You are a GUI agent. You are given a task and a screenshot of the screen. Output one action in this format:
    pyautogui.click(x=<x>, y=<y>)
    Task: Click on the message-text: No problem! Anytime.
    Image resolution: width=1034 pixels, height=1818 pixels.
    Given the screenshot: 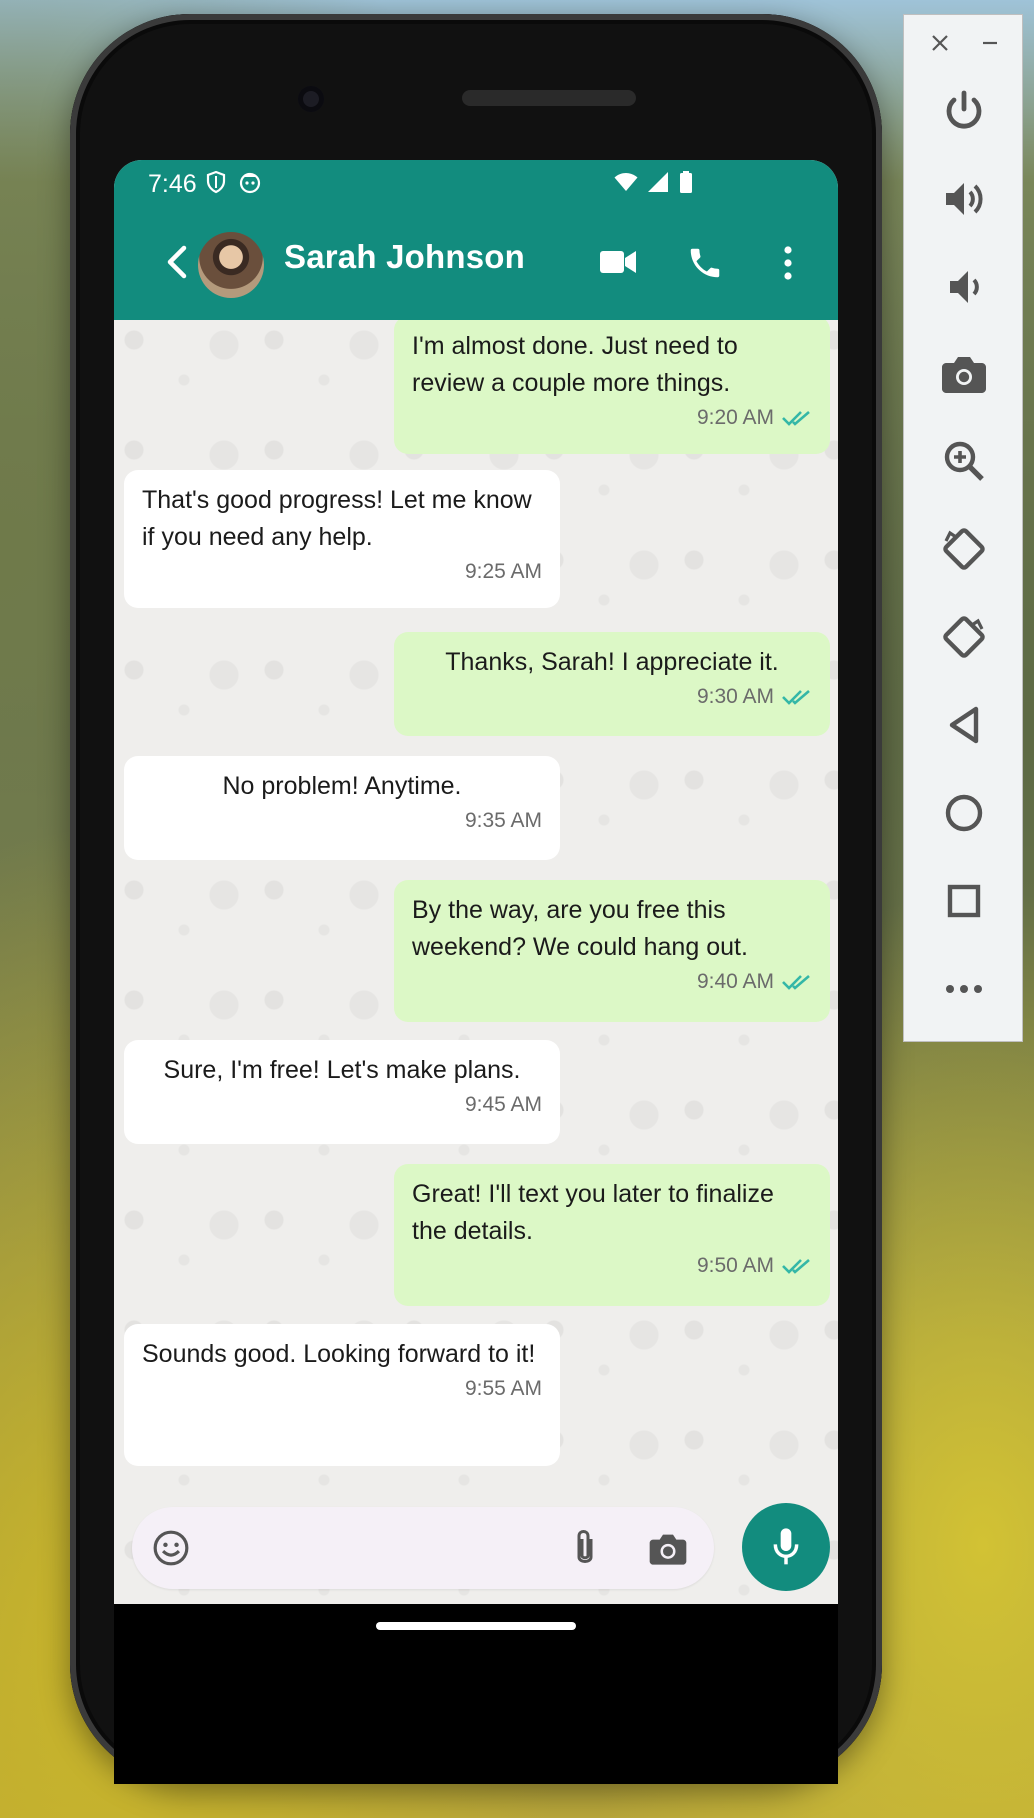 What is the action you would take?
    pyautogui.click(x=342, y=786)
    